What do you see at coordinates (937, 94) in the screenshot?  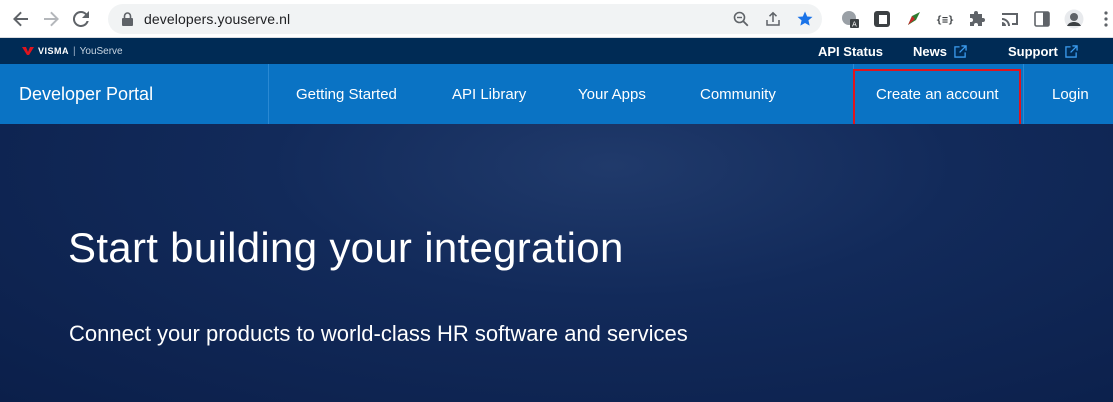 I see `create-account-link: Create an account` at bounding box center [937, 94].